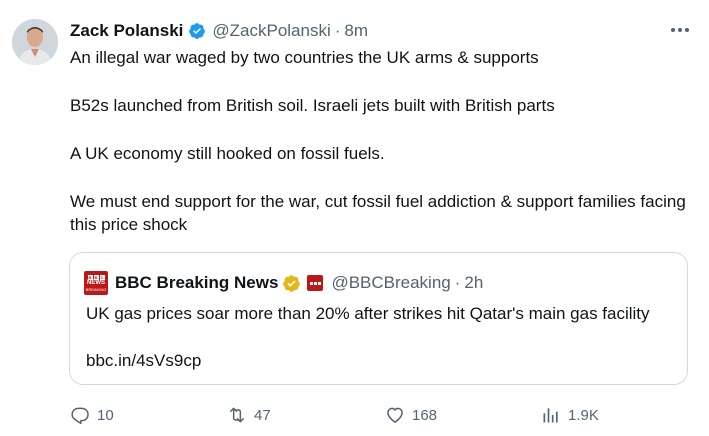 The height and width of the screenshot is (436, 709). What do you see at coordinates (262, 415) in the screenshot?
I see `repost-count: 47` at bounding box center [262, 415].